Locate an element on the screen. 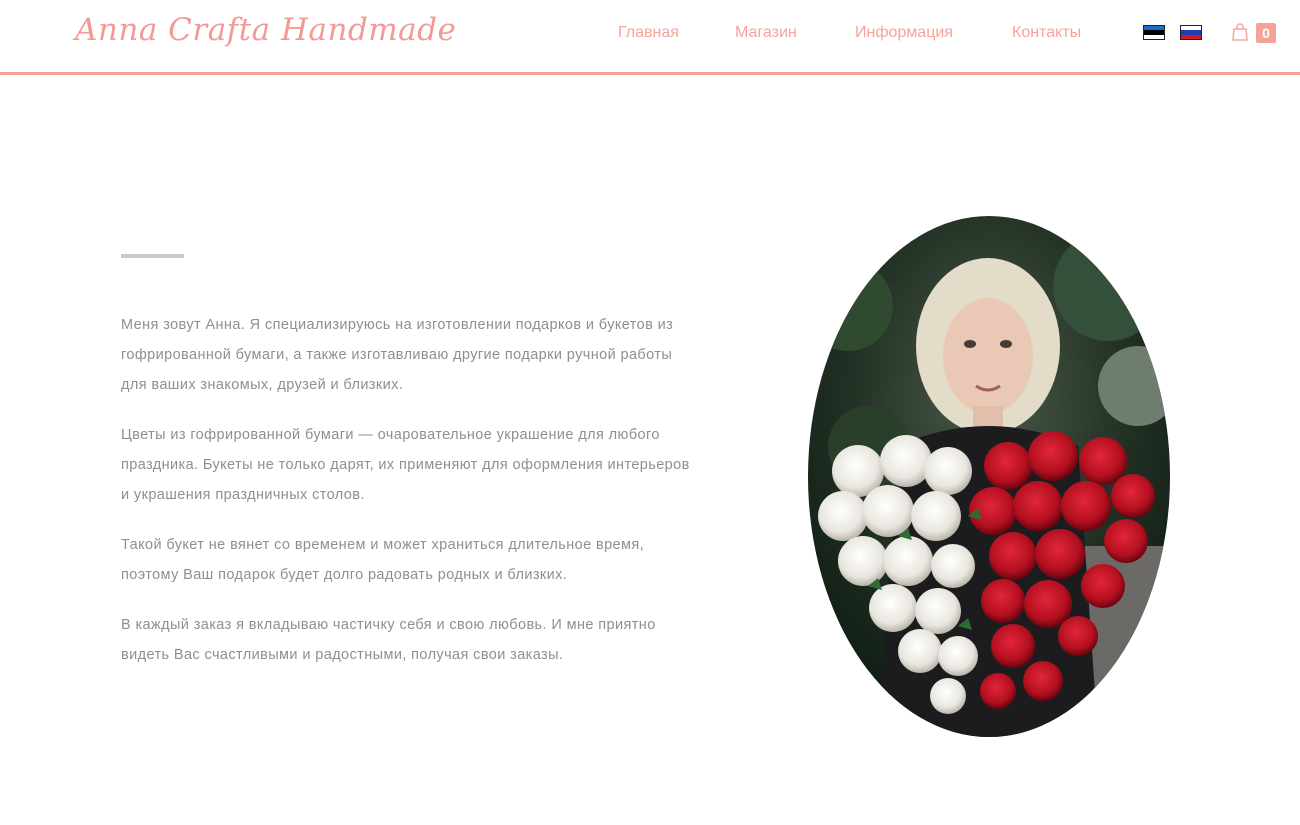 The height and width of the screenshot is (825, 1300). section-divider is located at coordinates (152, 256).